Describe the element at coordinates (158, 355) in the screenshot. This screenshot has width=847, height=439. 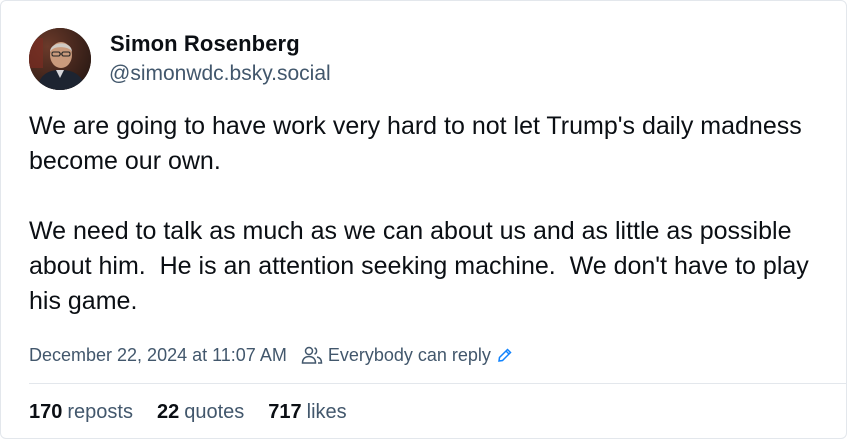
I see `post-timestamp: December 22, 2024 at 11:07 AM` at that location.